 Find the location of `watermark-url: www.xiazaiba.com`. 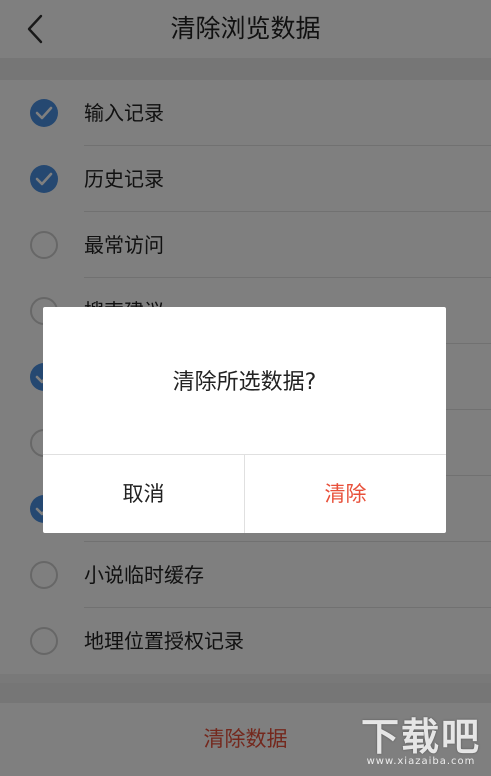

watermark-url: www.xiazaiba.com is located at coordinates (421, 761).